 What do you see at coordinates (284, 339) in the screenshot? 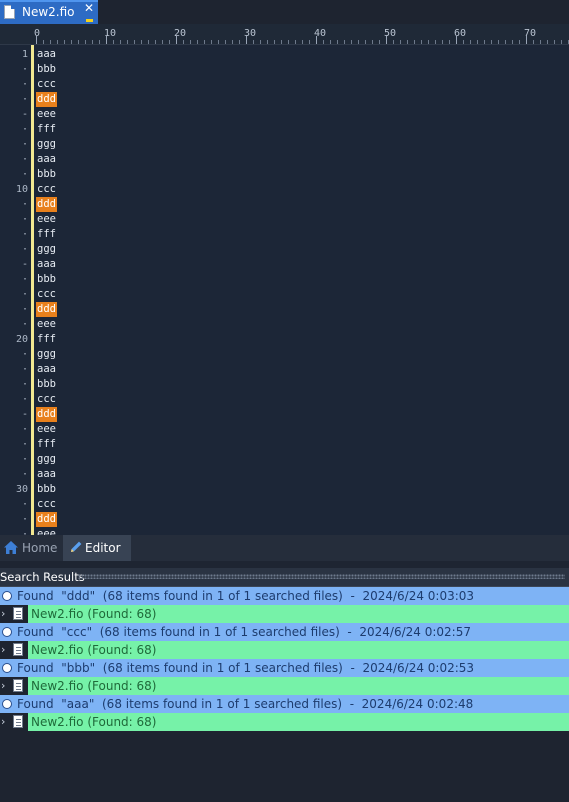
I see `editor-line: 20 fff` at bounding box center [284, 339].